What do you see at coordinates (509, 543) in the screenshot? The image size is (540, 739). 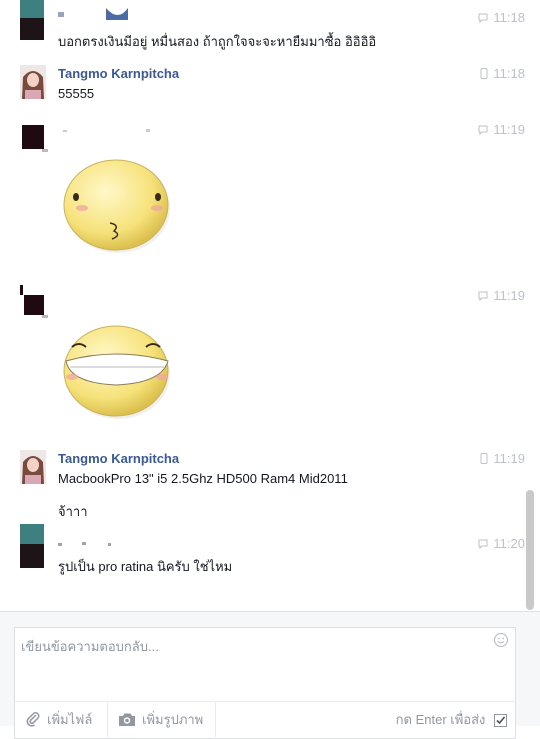 I see `time-text: 11:20` at bounding box center [509, 543].